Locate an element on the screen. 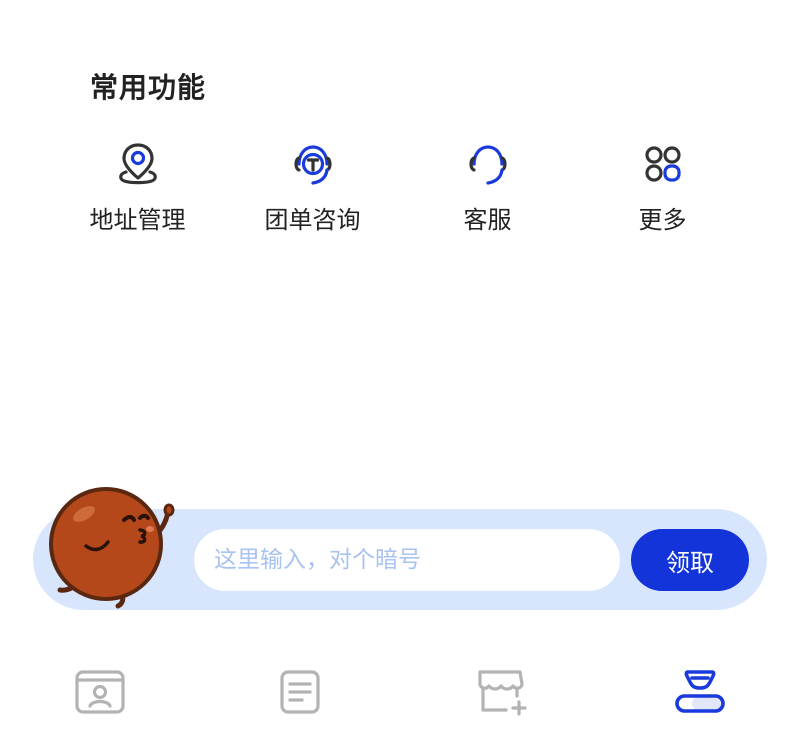  bottom-tab-bar is located at coordinates (400, 696).